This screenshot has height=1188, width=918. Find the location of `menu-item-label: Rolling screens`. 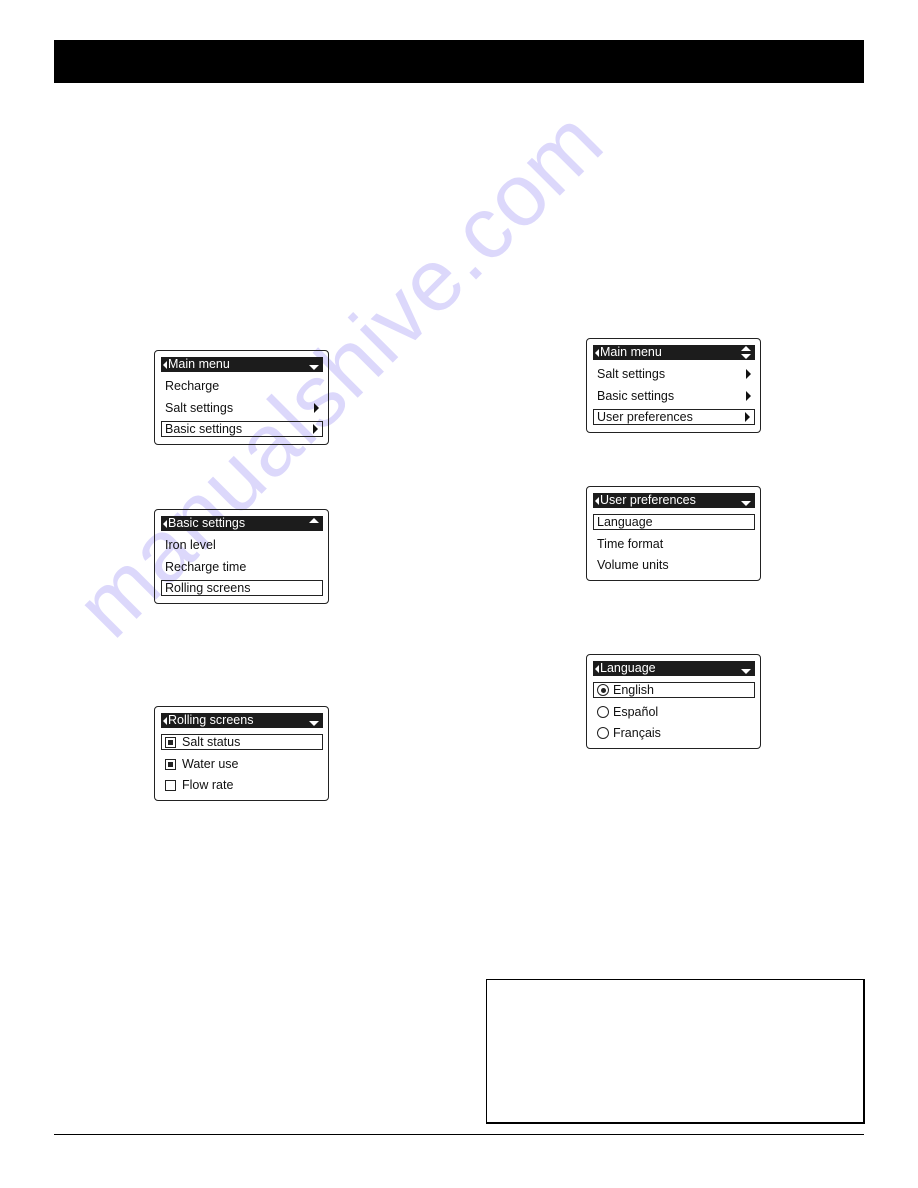

menu-item-label: Rolling screens is located at coordinates (208, 588).